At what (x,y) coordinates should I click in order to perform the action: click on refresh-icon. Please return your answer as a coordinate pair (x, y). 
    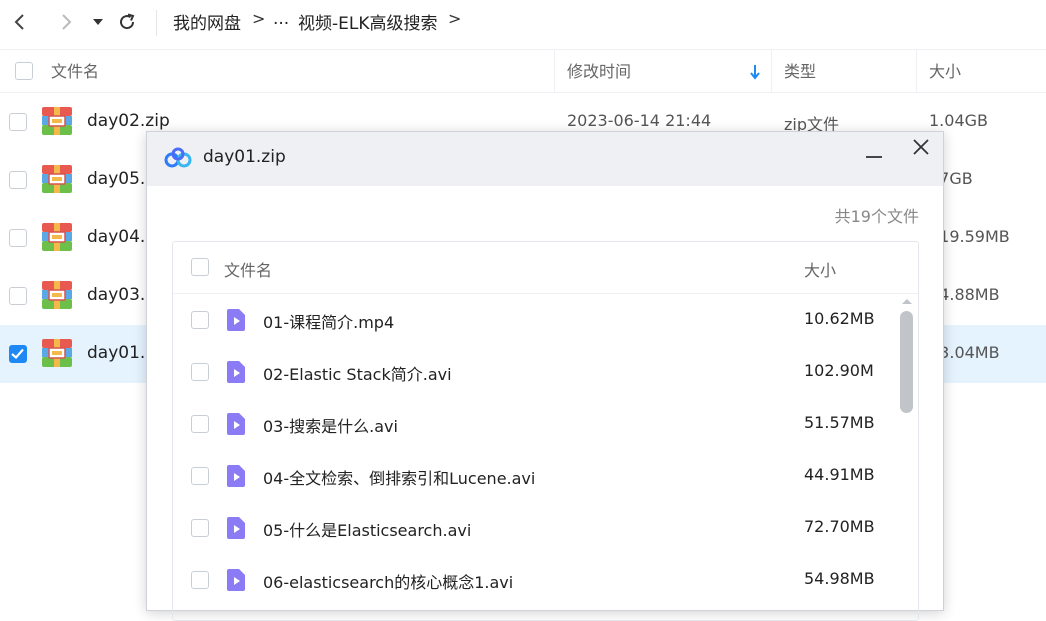
    Looking at the image, I should click on (127, 21).